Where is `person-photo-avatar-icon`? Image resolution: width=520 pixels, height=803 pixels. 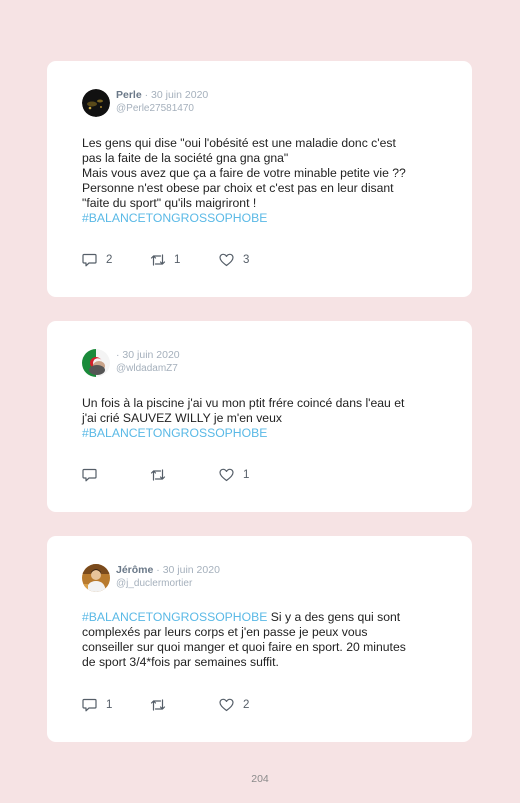
person-photo-avatar-icon is located at coordinates (96, 578).